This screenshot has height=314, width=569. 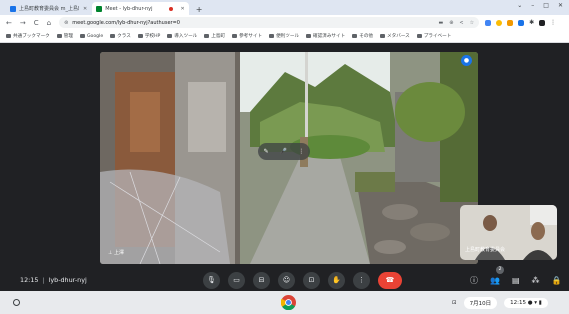 I want to click on forward-icon: →, so click(x=23, y=23).